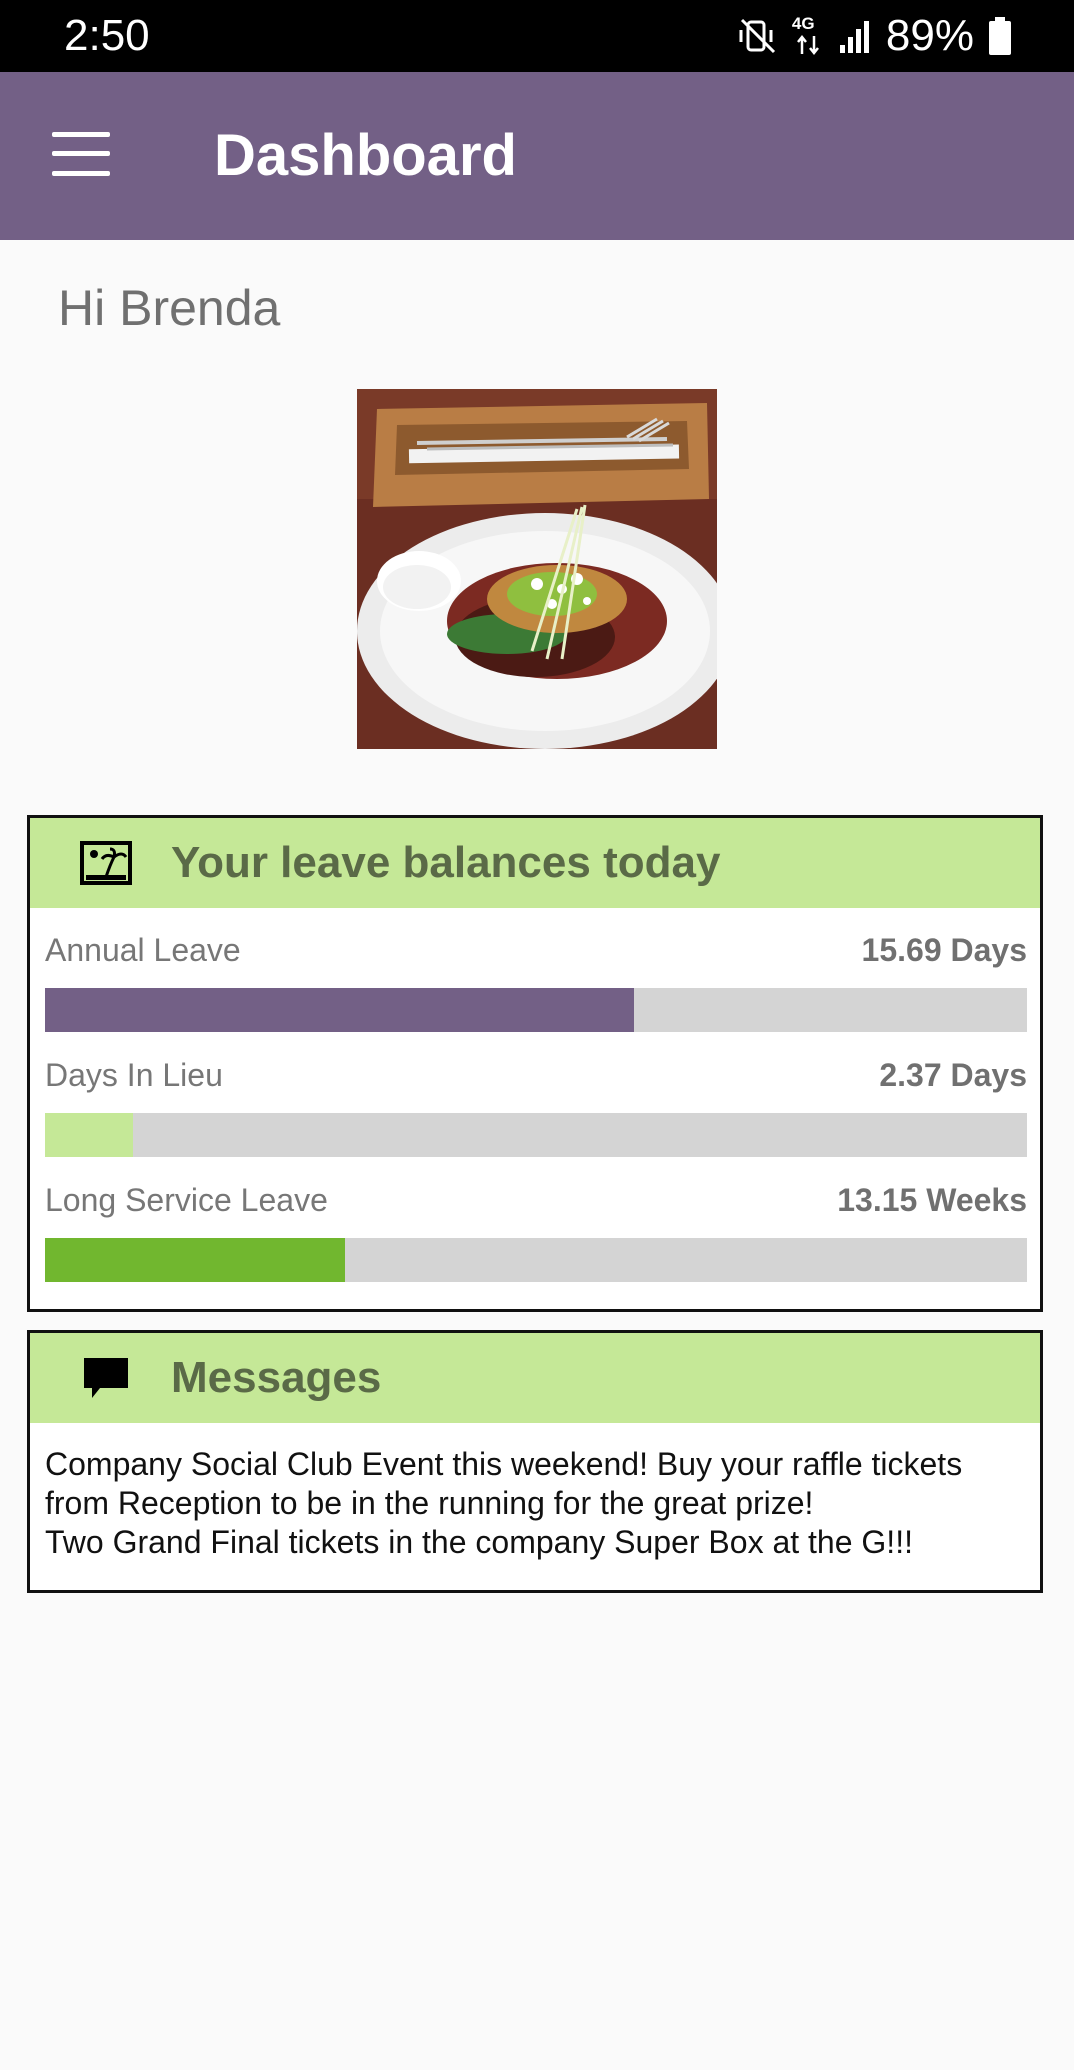 The height and width of the screenshot is (2070, 1074). What do you see at coordinates (1000, 36) in the screenshot?
I see `battery-icon` at bounding box center [1000, 36].